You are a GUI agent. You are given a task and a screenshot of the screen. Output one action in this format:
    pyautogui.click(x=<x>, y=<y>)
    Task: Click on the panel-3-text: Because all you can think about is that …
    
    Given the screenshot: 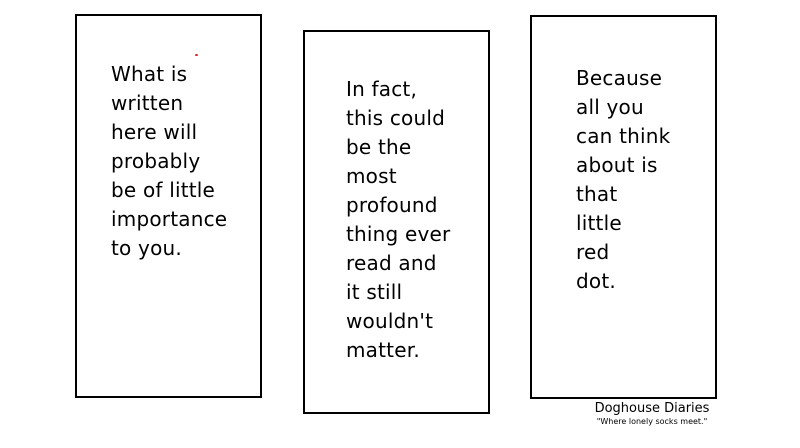 What is the action you would take?
    pyautogui.click(x=623, y=179)
    